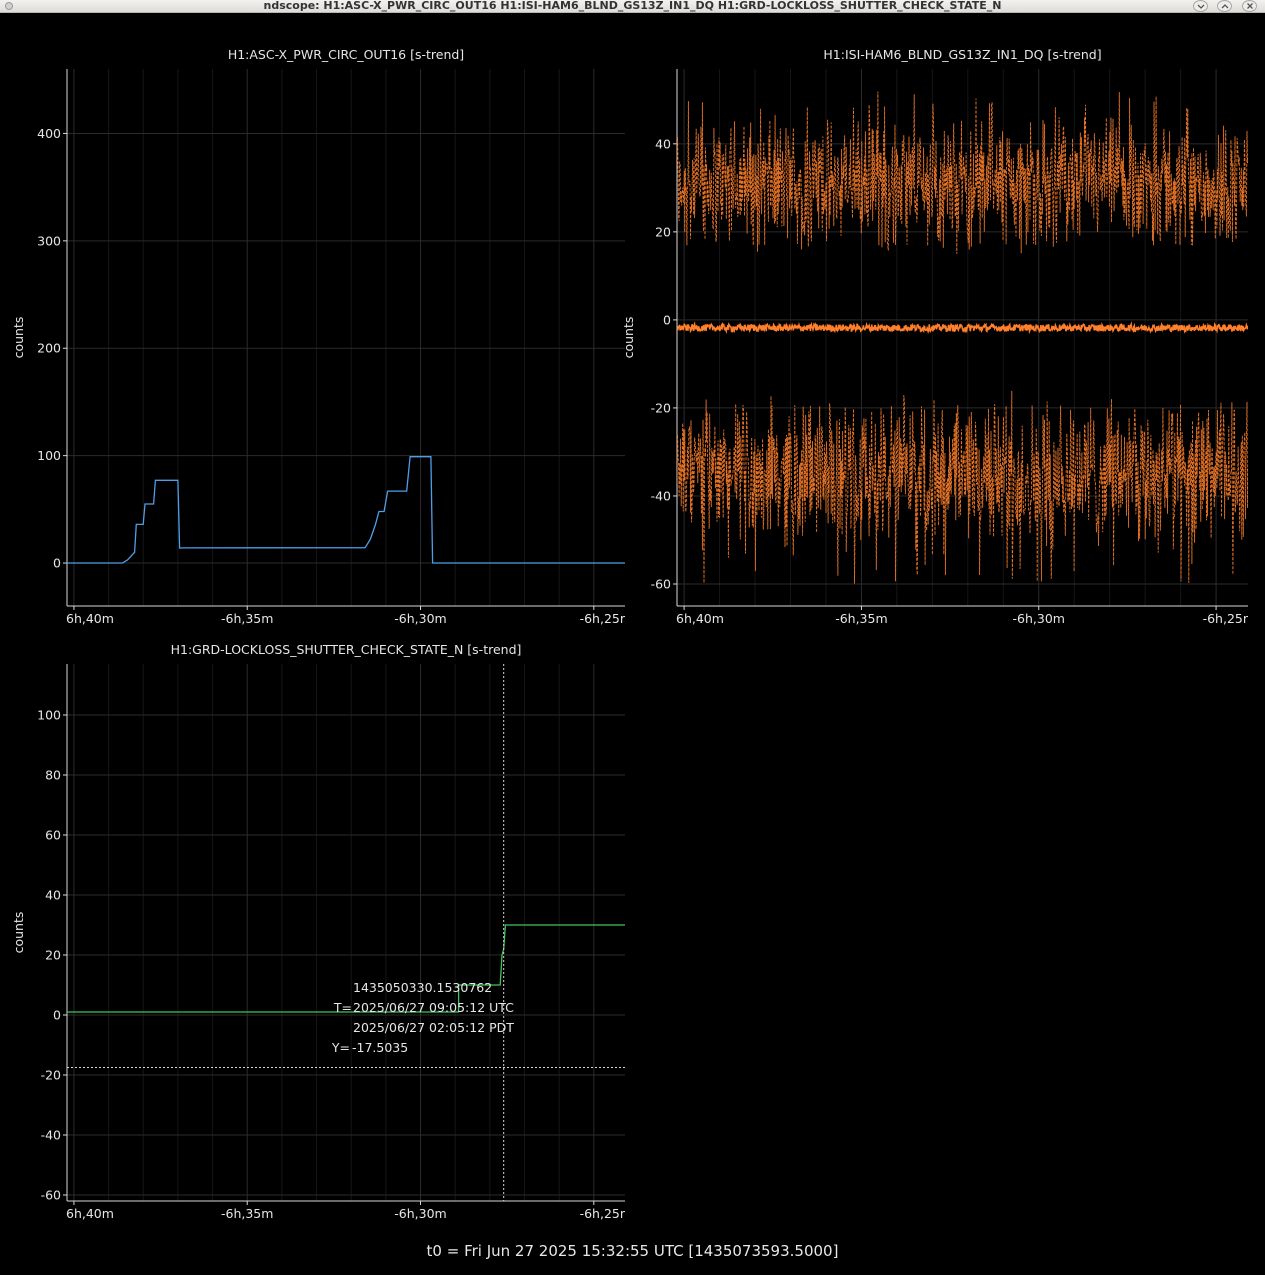 The width and height of the screenshot is (1265, 1275). I want to click on y-tick-label: 300, so click(49, 240).